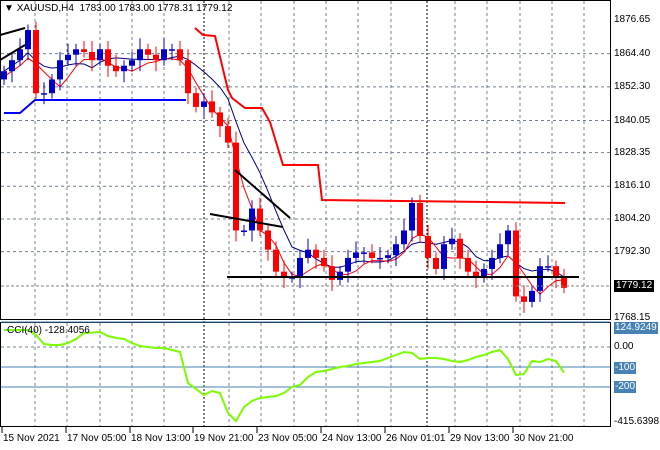  Describe the element at coordinates (31, 438) in the screenshot. I see `time-axis-label: 15 Nov 2021` at that location.